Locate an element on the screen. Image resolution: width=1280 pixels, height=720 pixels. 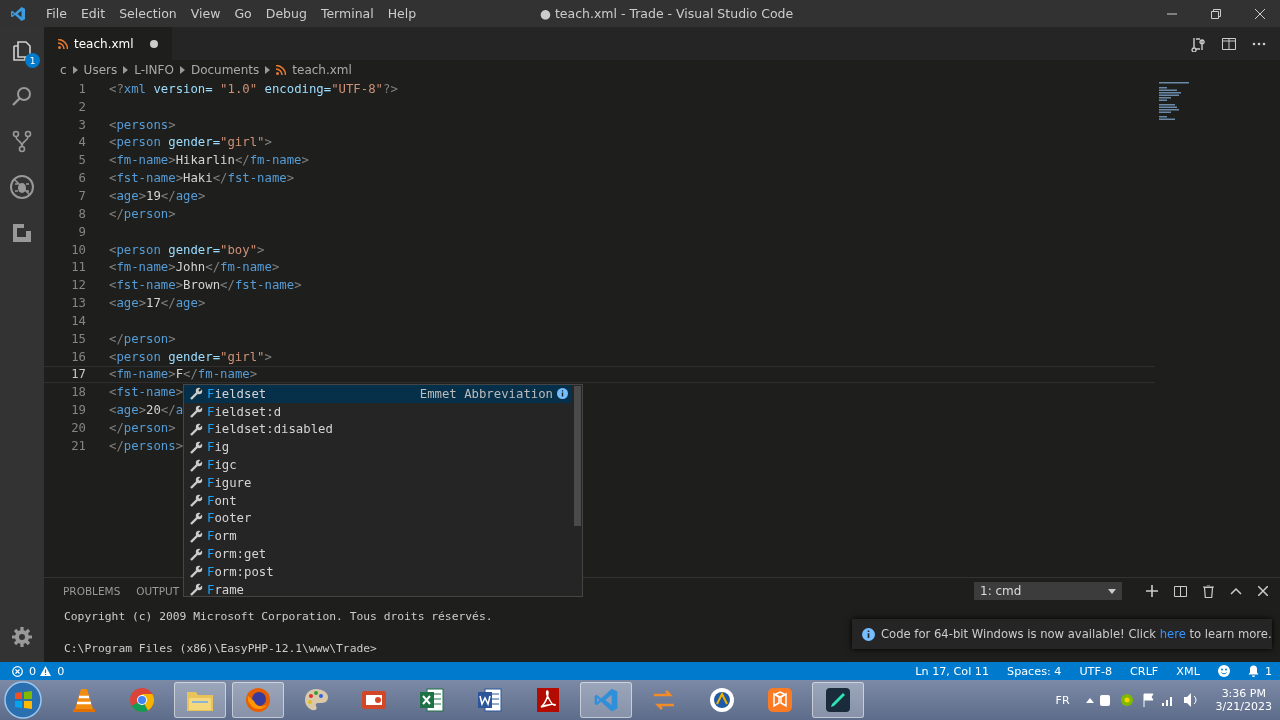
code-line: <age>20</a is located at coordinates (146, 410).